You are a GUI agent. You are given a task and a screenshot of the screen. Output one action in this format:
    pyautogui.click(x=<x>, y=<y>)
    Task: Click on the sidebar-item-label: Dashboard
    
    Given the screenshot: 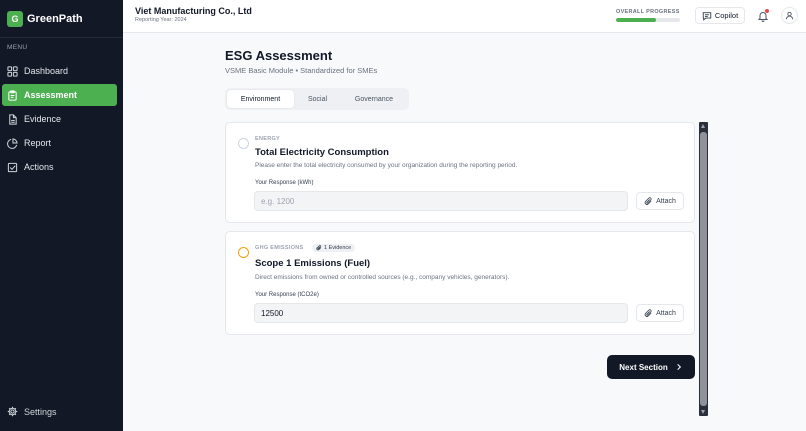 What is the action you would take?
    pyautogui.click(x=46, y=71)
    